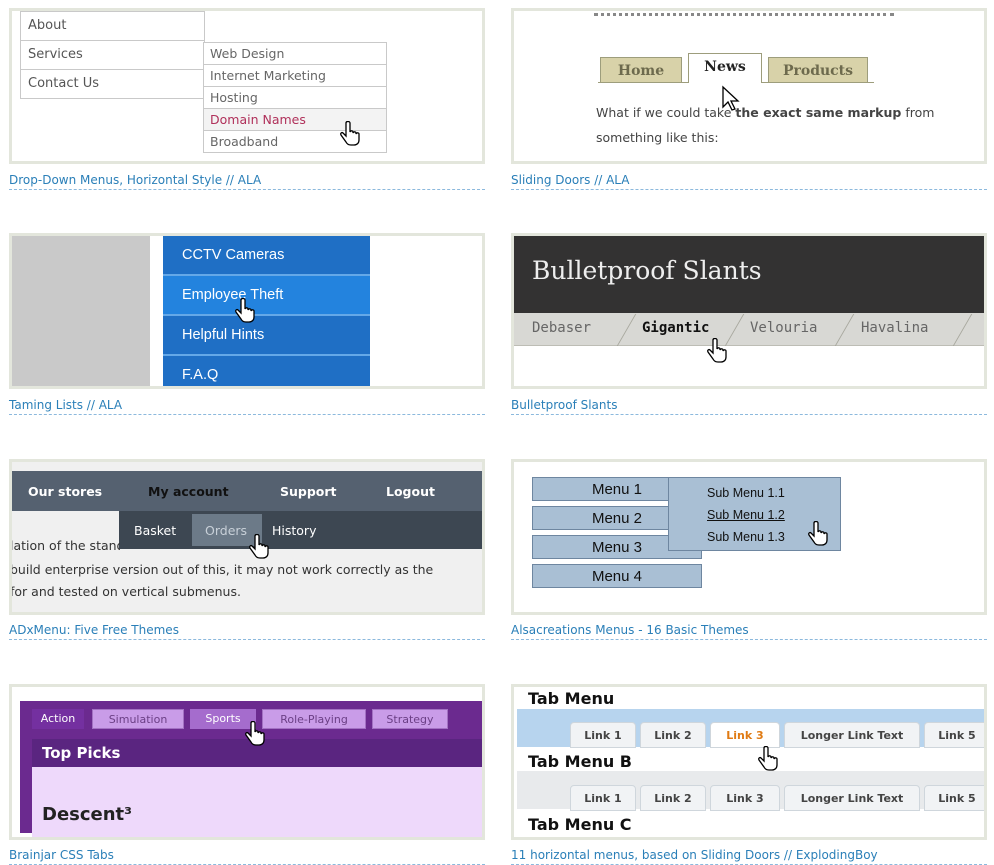 Image resolution: width=994 pixels, height=865 pixels. I want to click on hm-b-link-1: Link 1, so click(603, 798).